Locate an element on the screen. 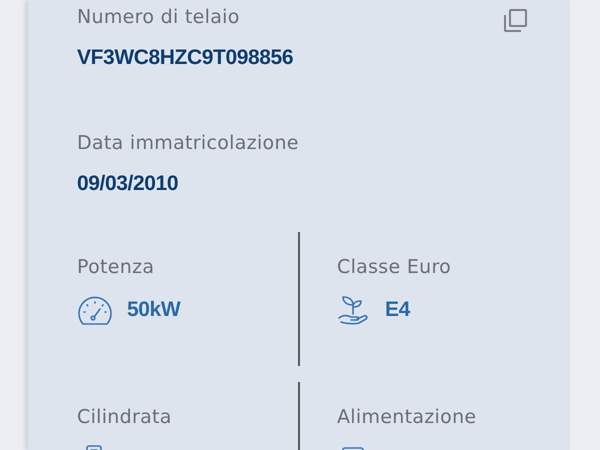  spec-label: Cilindrata is located at coordinates (124, 417).